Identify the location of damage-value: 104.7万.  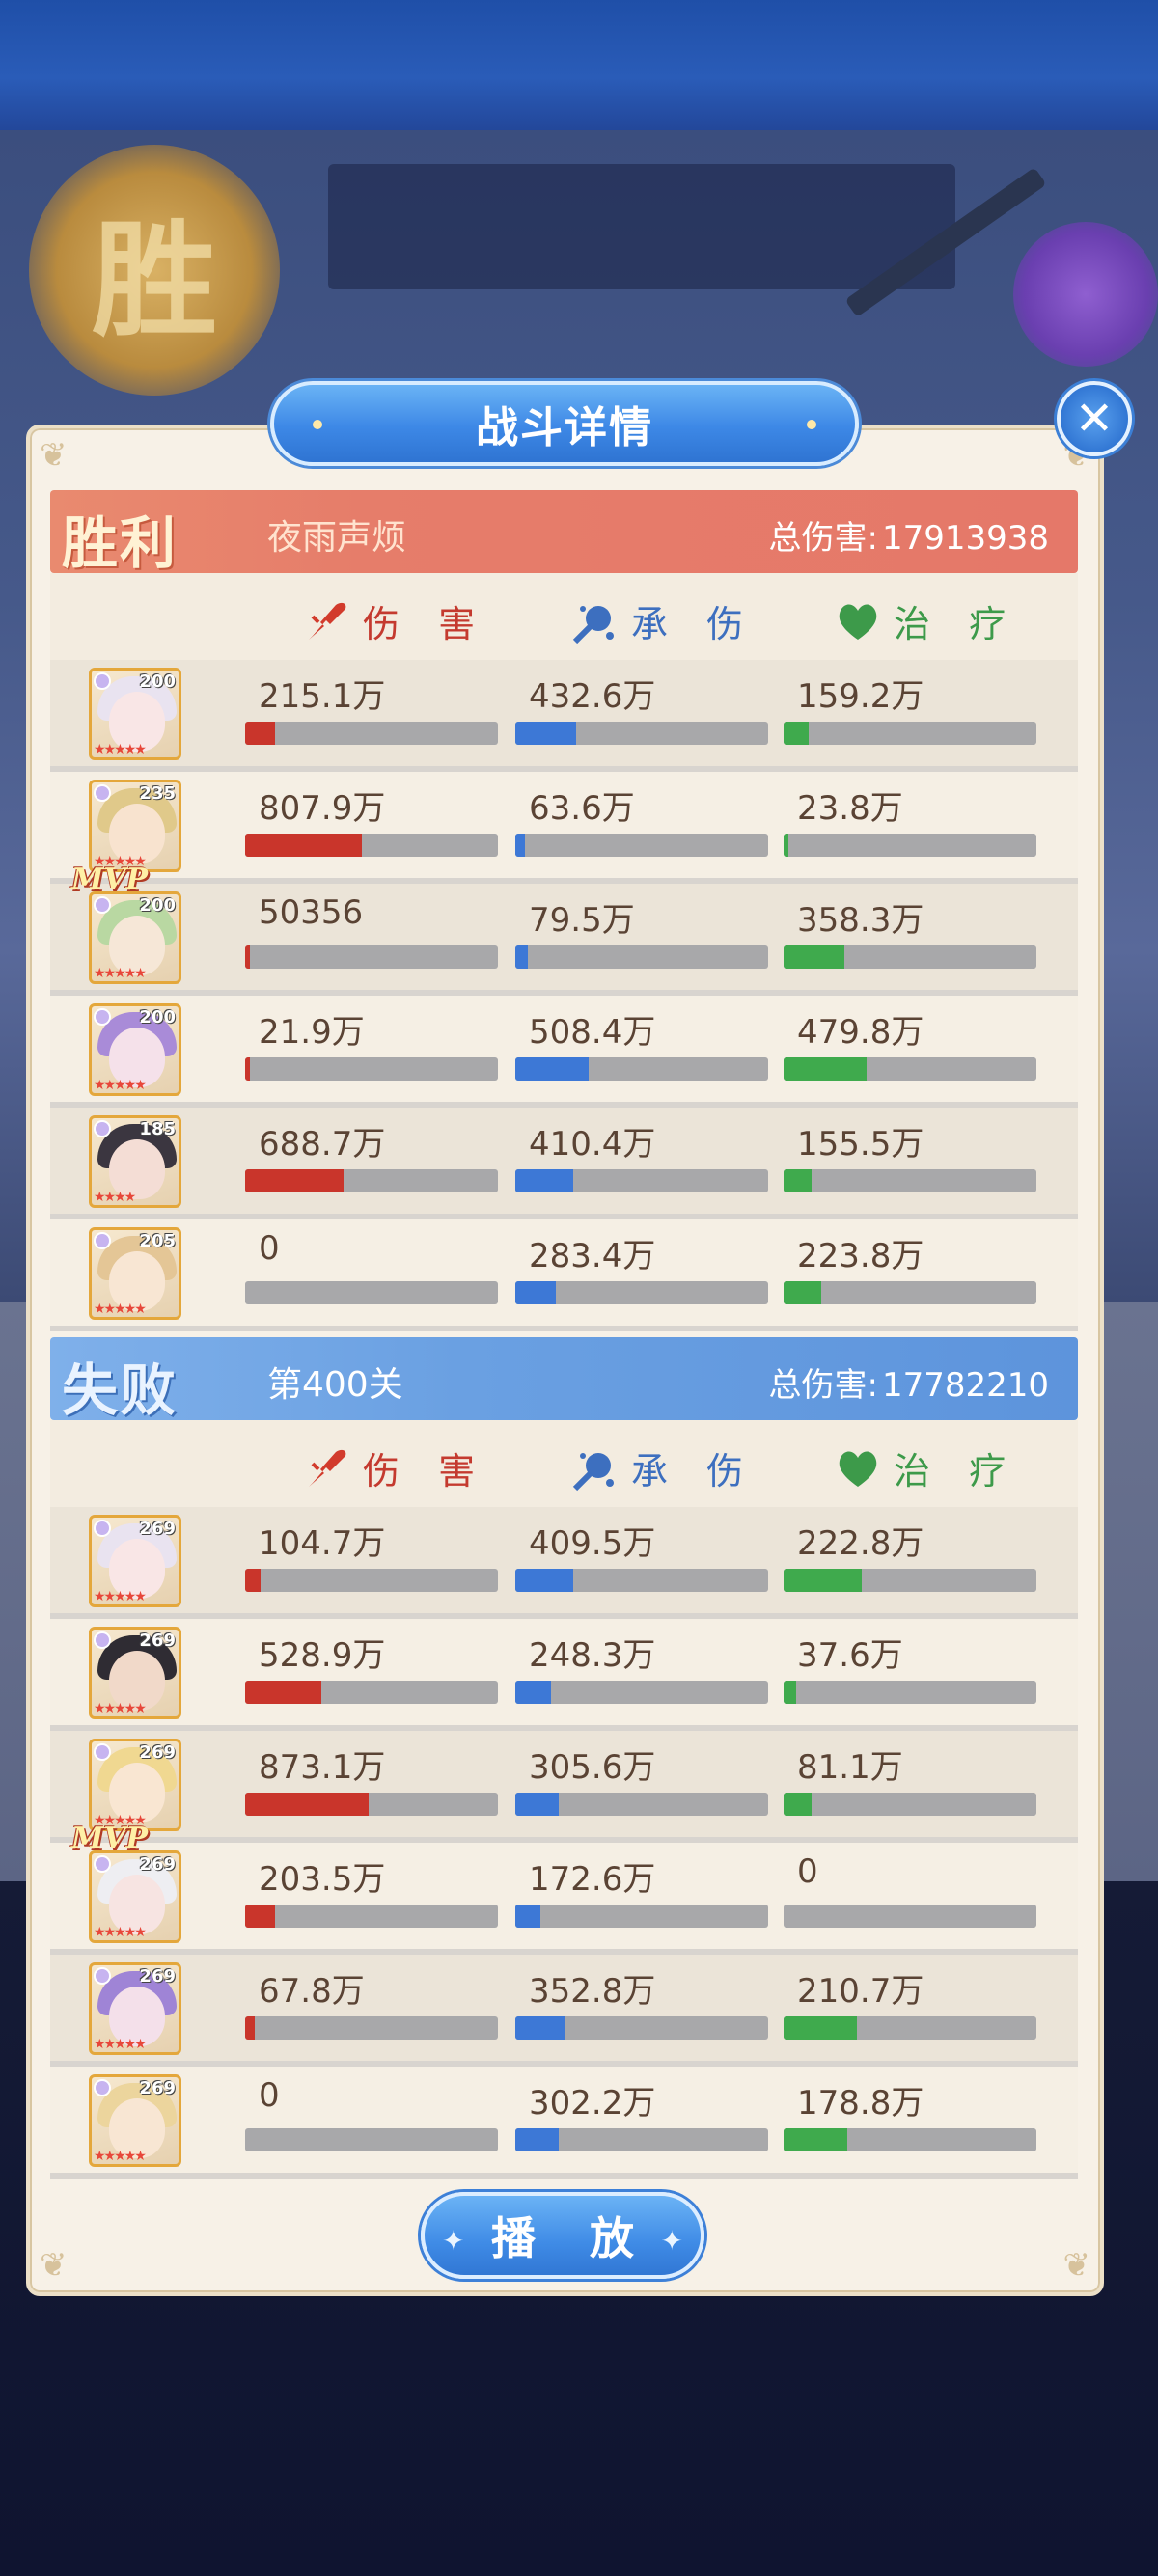
(322, 1543).